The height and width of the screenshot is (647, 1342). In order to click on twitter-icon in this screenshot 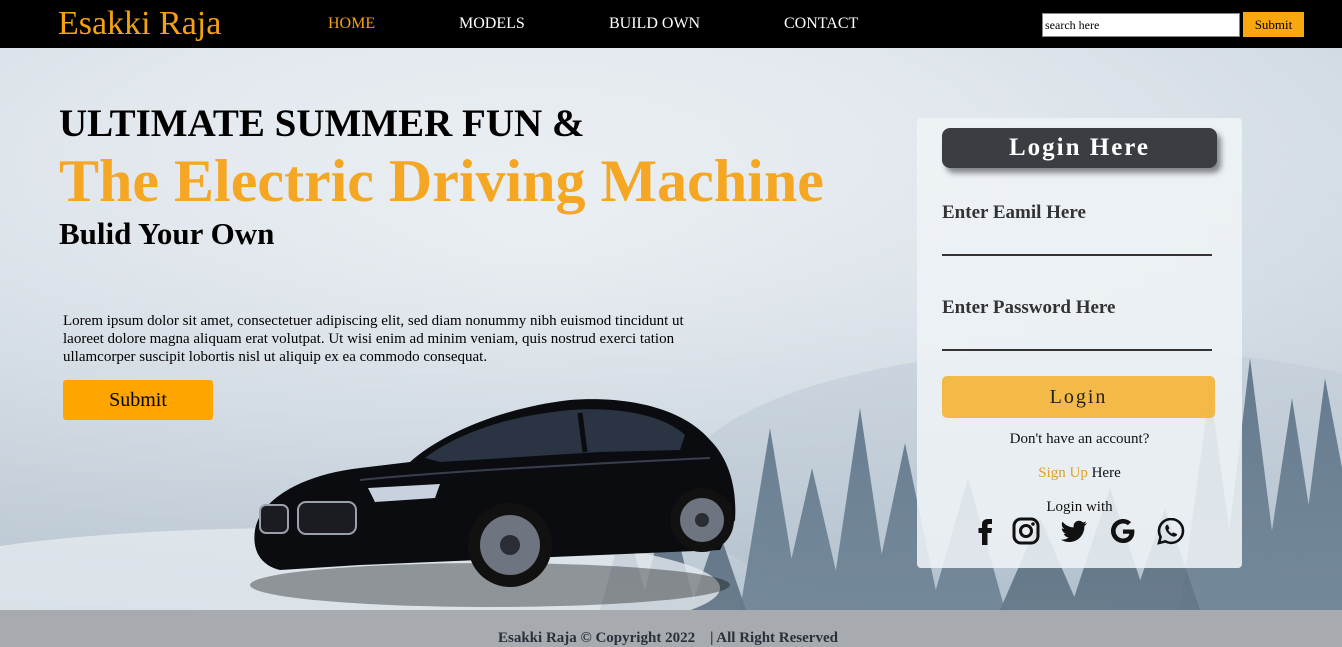, I will do `click(1074, 531)`.